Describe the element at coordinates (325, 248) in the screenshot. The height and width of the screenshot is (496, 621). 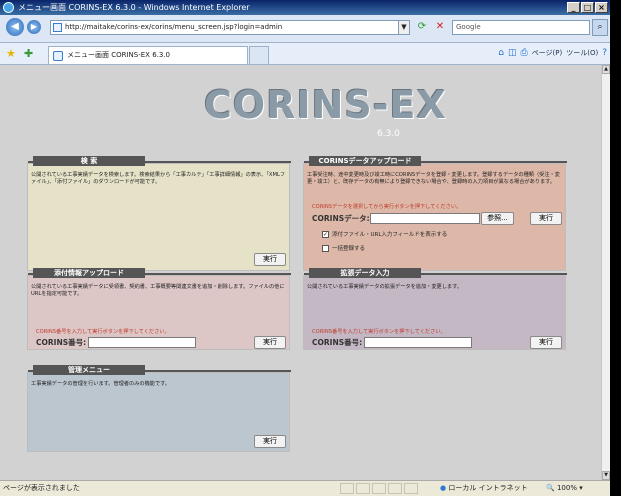
I see `bulk-register-checkbox` at that location.